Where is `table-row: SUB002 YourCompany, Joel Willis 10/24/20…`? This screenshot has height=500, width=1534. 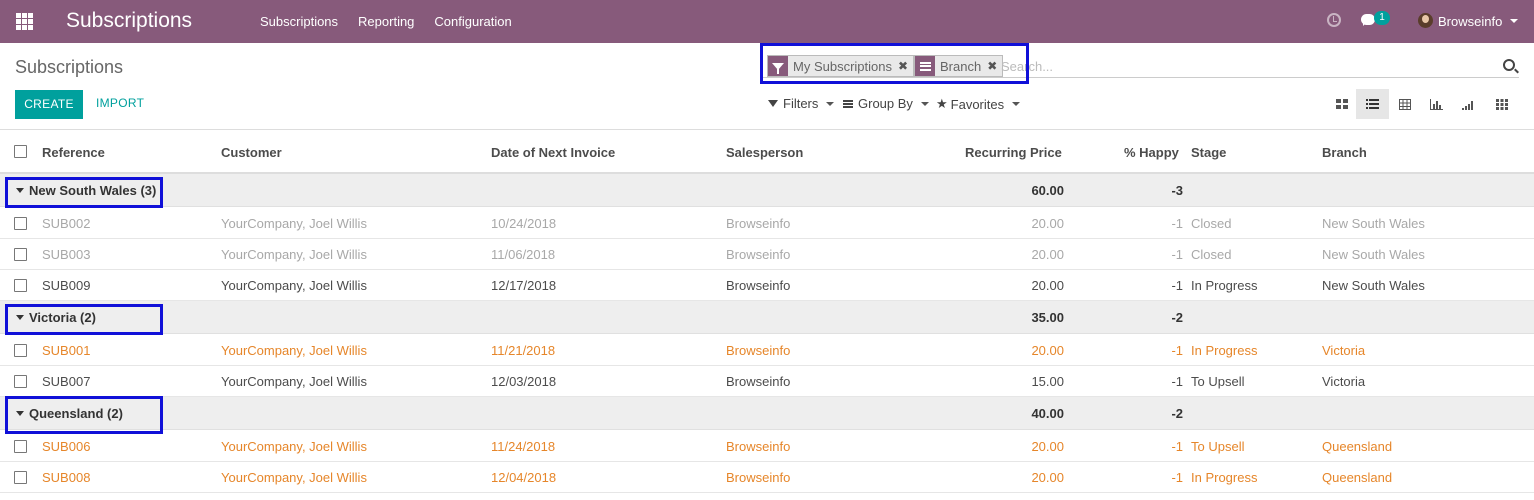
table-row: SUB002 YourCompany, Joel Willis 10/24/20… is located at coordinates (767, 223).